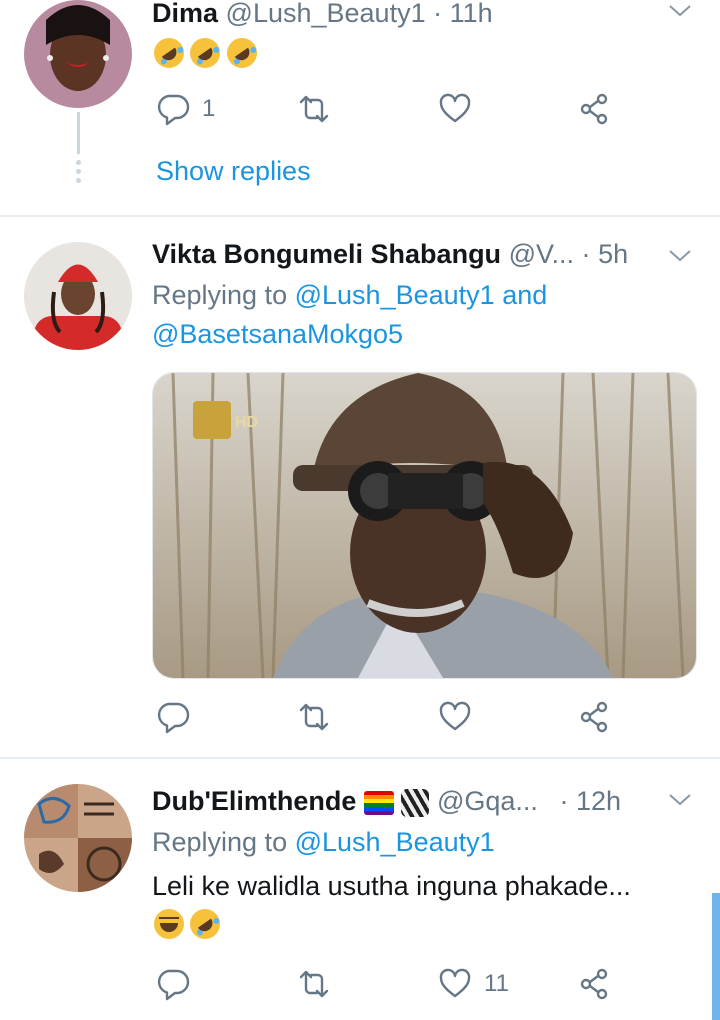  Describe the element at coordinates (185, 14) in the screenshot. I see `display-name: Dima` at that location.